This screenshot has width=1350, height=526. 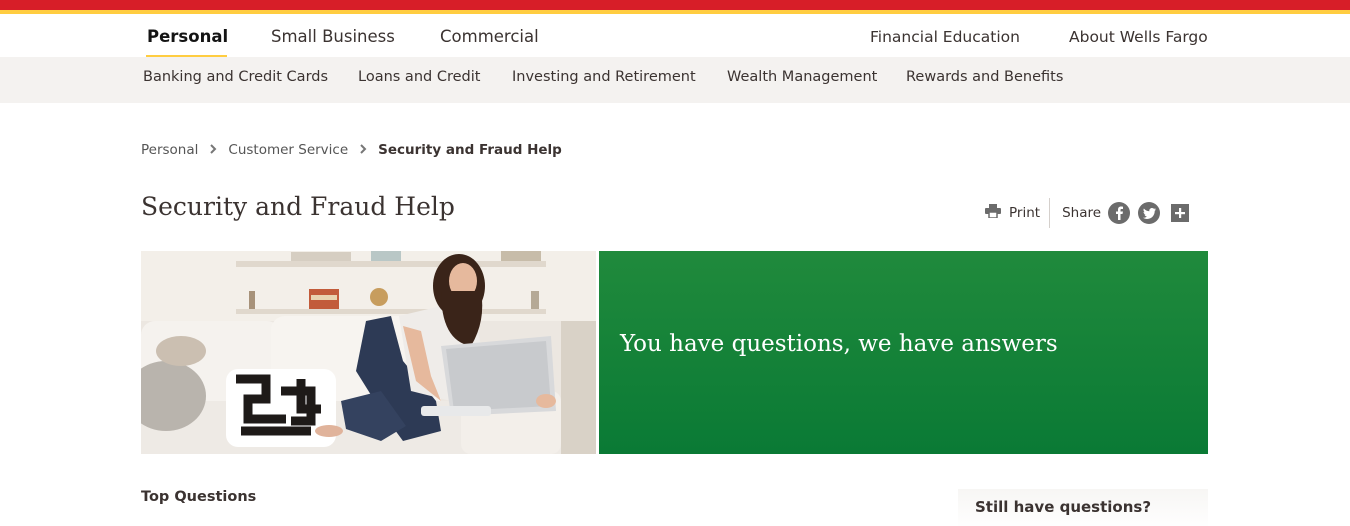 I want to click on subnav-rewards-benefits: Rewards and Benefits, so click(x=984, y=77).